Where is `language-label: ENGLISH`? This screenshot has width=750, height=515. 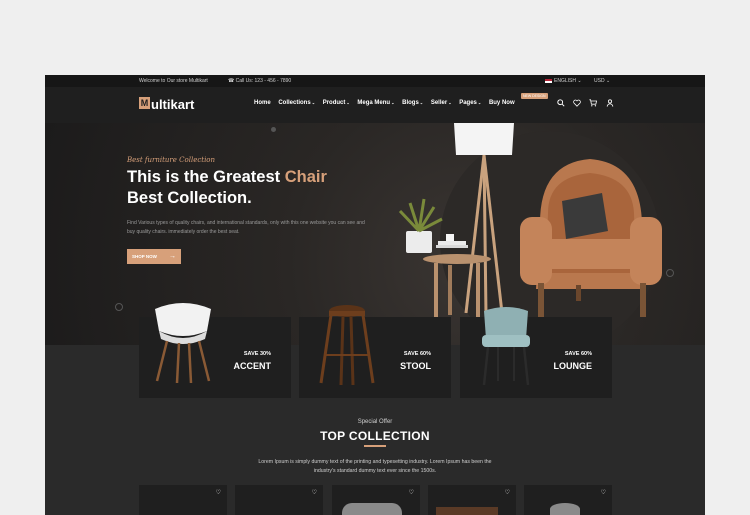
language-label: ENGLISH is located at coordinates (565, 81).